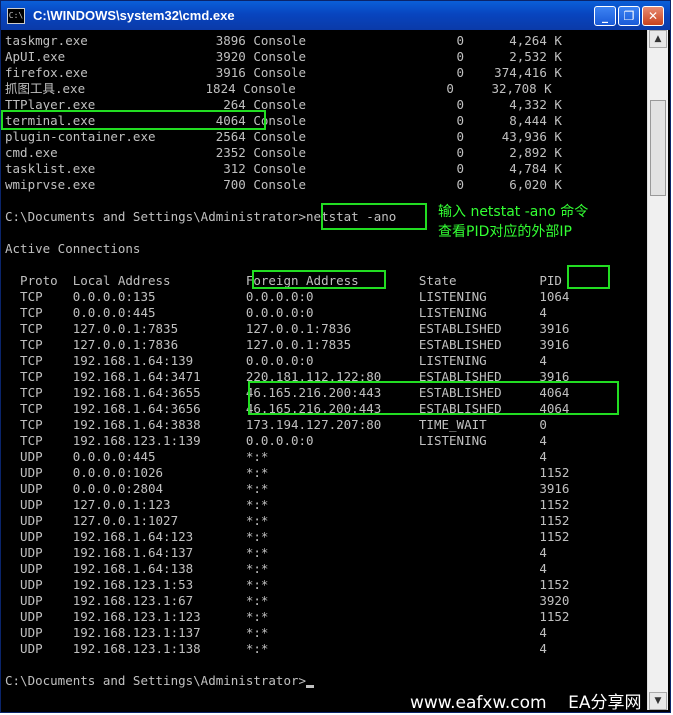  What do you see at coordinates (278, 88) in the screenshot?
I see `console-line: 抓图工具.exe 1824 Console 0 32,708 K` at bounding box center [278, 88].